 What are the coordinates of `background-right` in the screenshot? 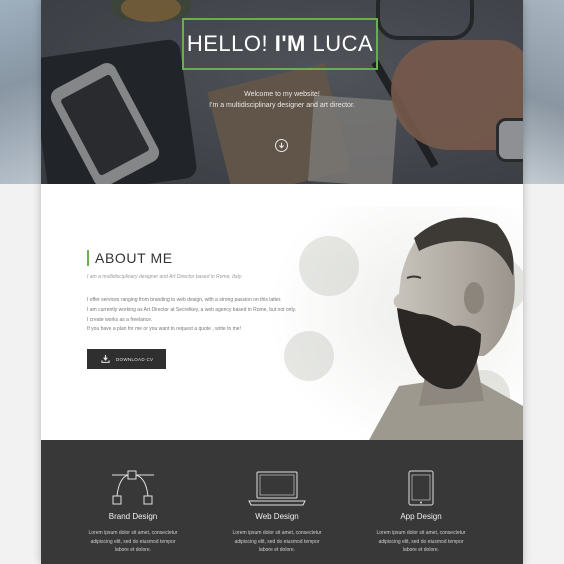 It's located at (543, 374).